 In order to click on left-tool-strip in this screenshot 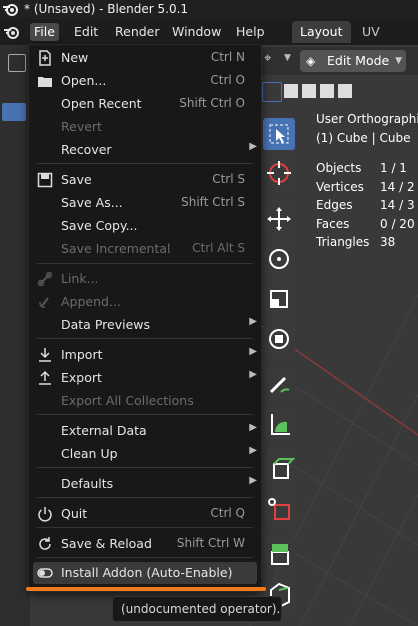, I will do `click(15, 335)`.